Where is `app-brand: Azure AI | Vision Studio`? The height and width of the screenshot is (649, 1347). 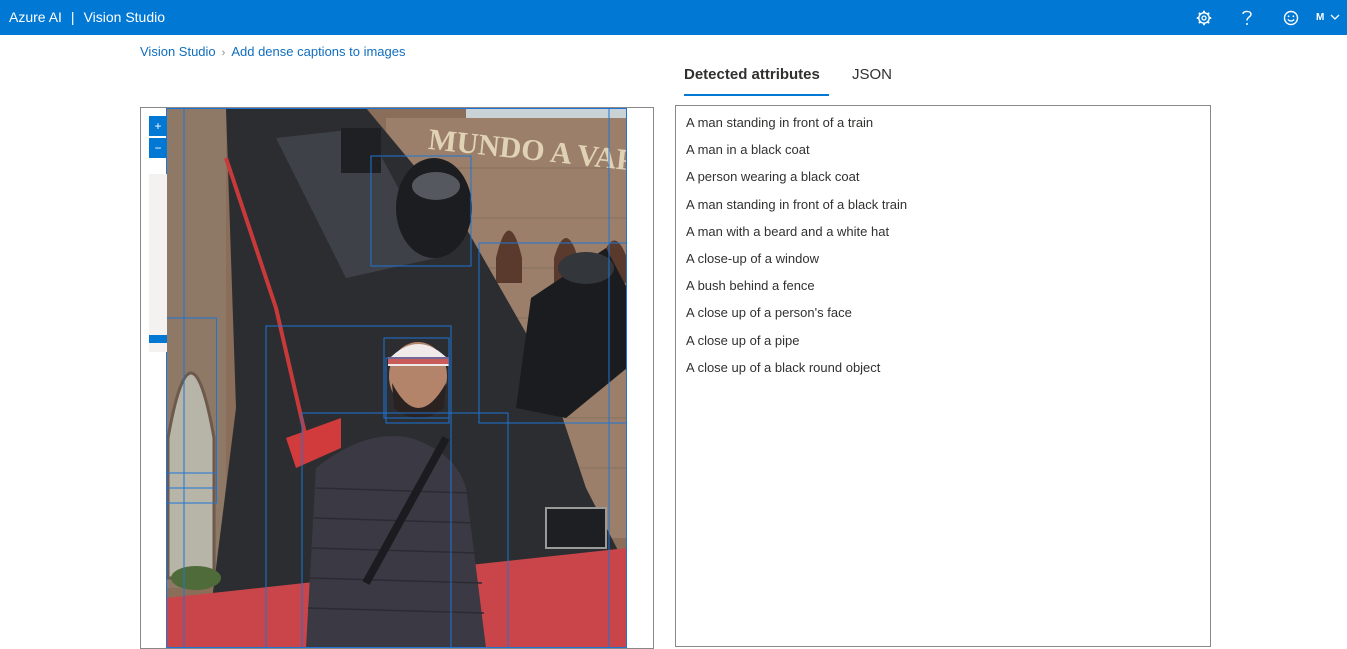
app-brand: Azure AI | Vision Studio is located at coordinates (87, 17).